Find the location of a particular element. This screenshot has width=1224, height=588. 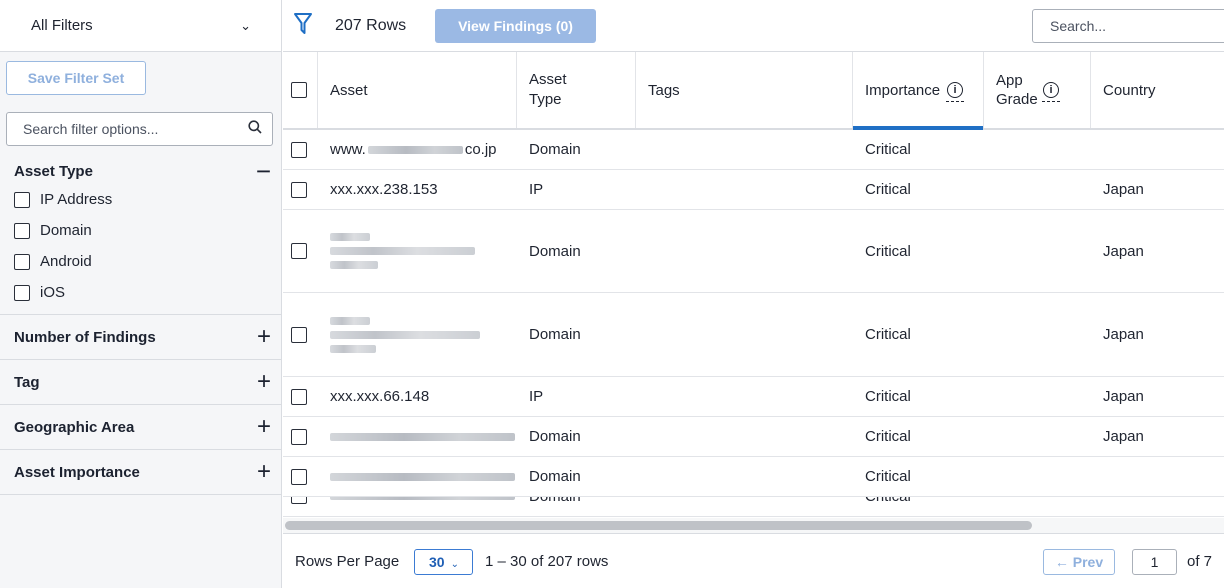

country-cell is located at coordinates (1157, 506).